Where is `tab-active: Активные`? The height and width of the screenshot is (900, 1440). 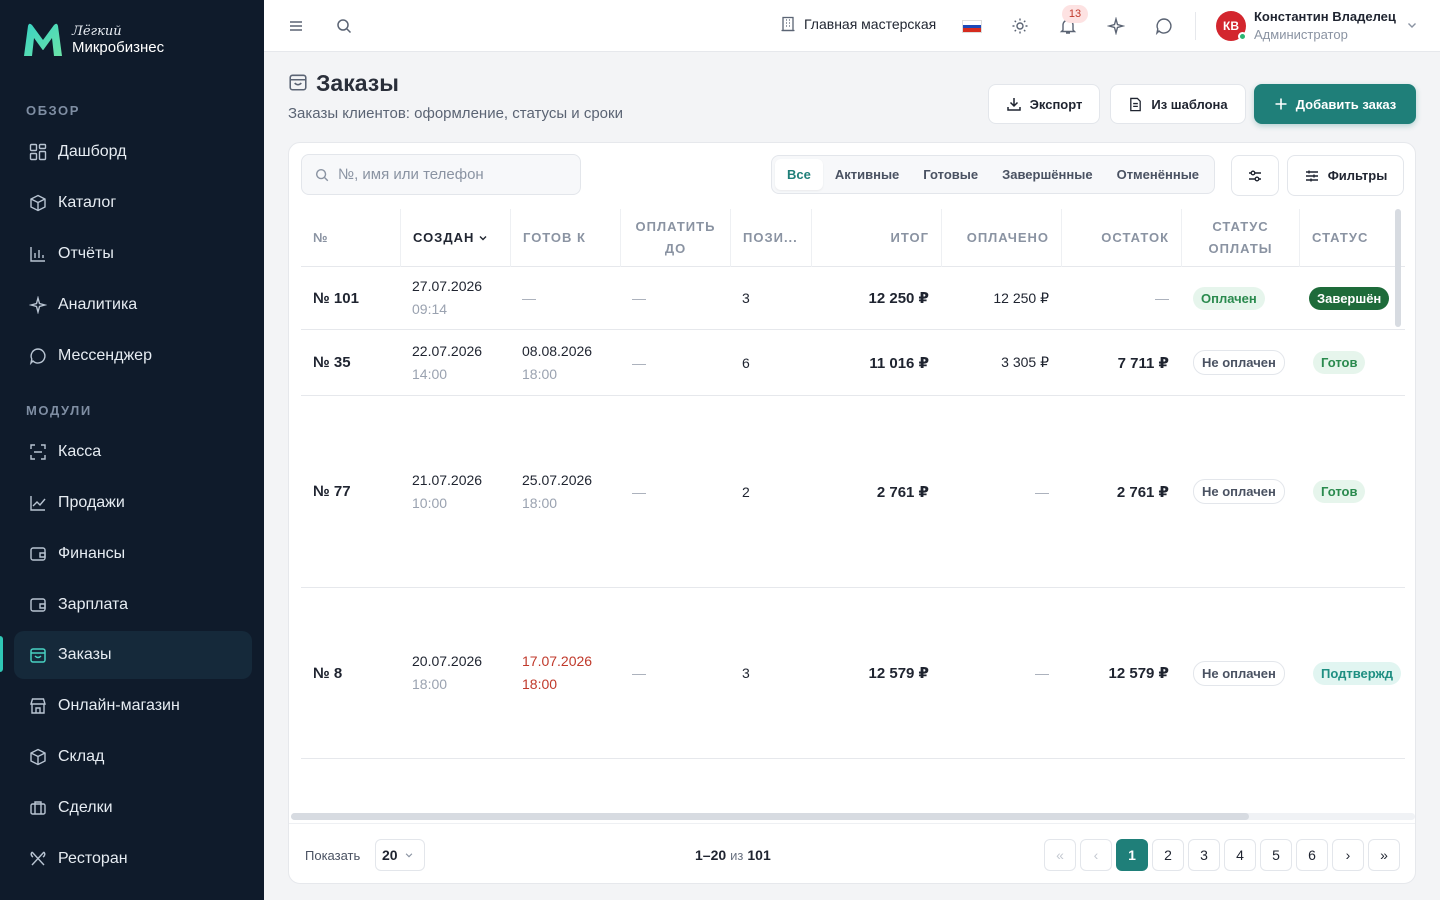
tab-active: Активные is located at coordinates (867, 174).